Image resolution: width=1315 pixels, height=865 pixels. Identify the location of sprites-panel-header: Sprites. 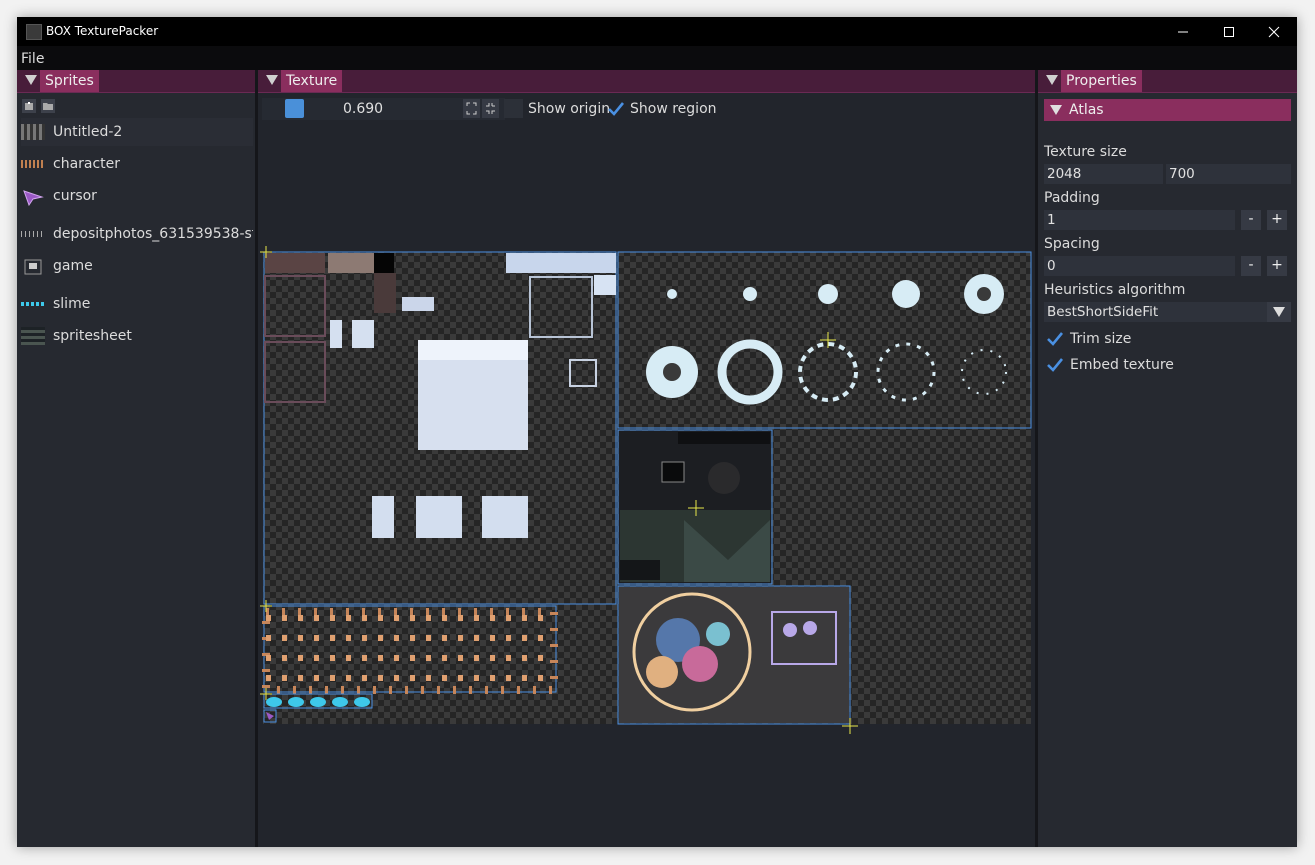
(136, 81).